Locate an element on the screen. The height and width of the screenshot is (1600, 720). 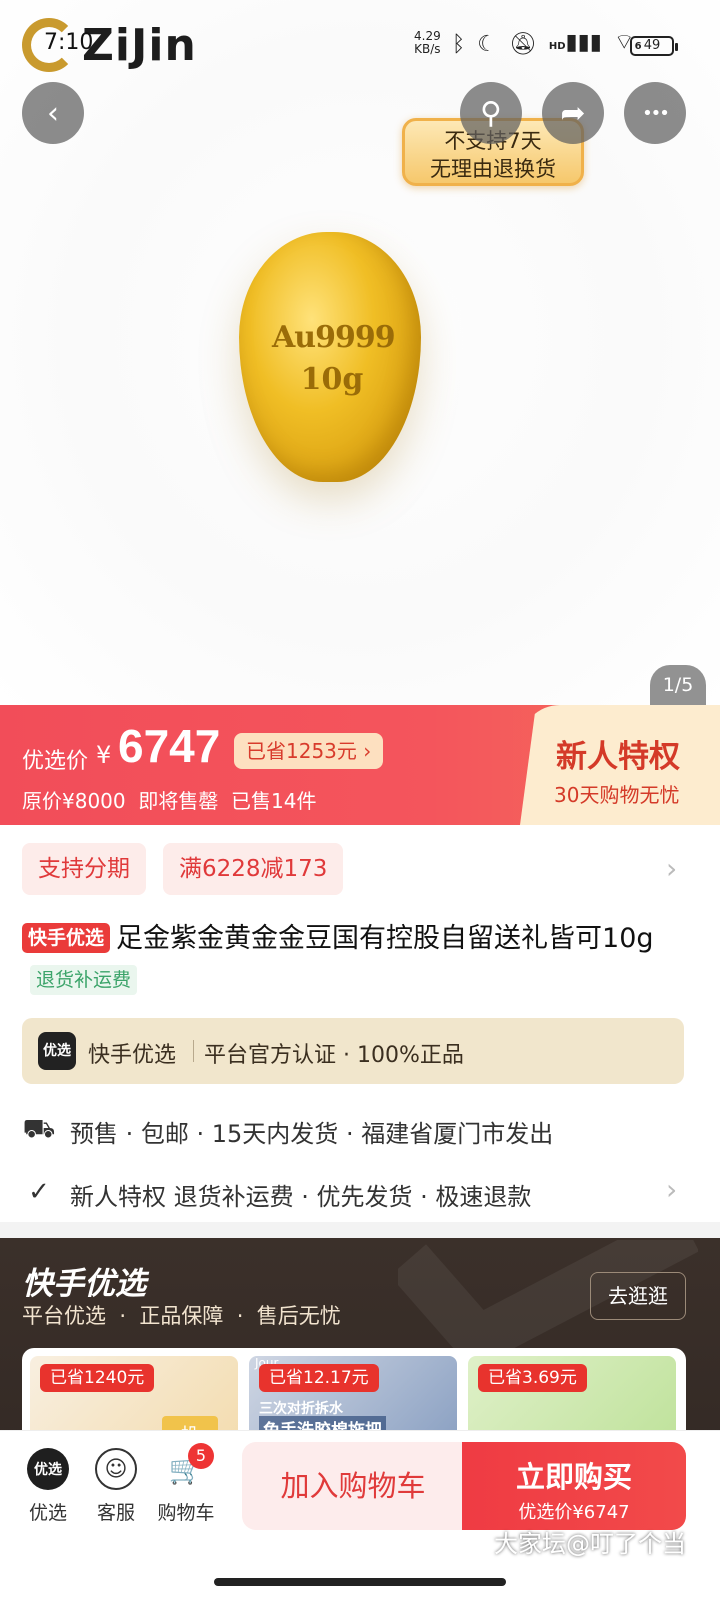
return-shipping-tag: 退货补运费 is located at coordinates (84, 980).